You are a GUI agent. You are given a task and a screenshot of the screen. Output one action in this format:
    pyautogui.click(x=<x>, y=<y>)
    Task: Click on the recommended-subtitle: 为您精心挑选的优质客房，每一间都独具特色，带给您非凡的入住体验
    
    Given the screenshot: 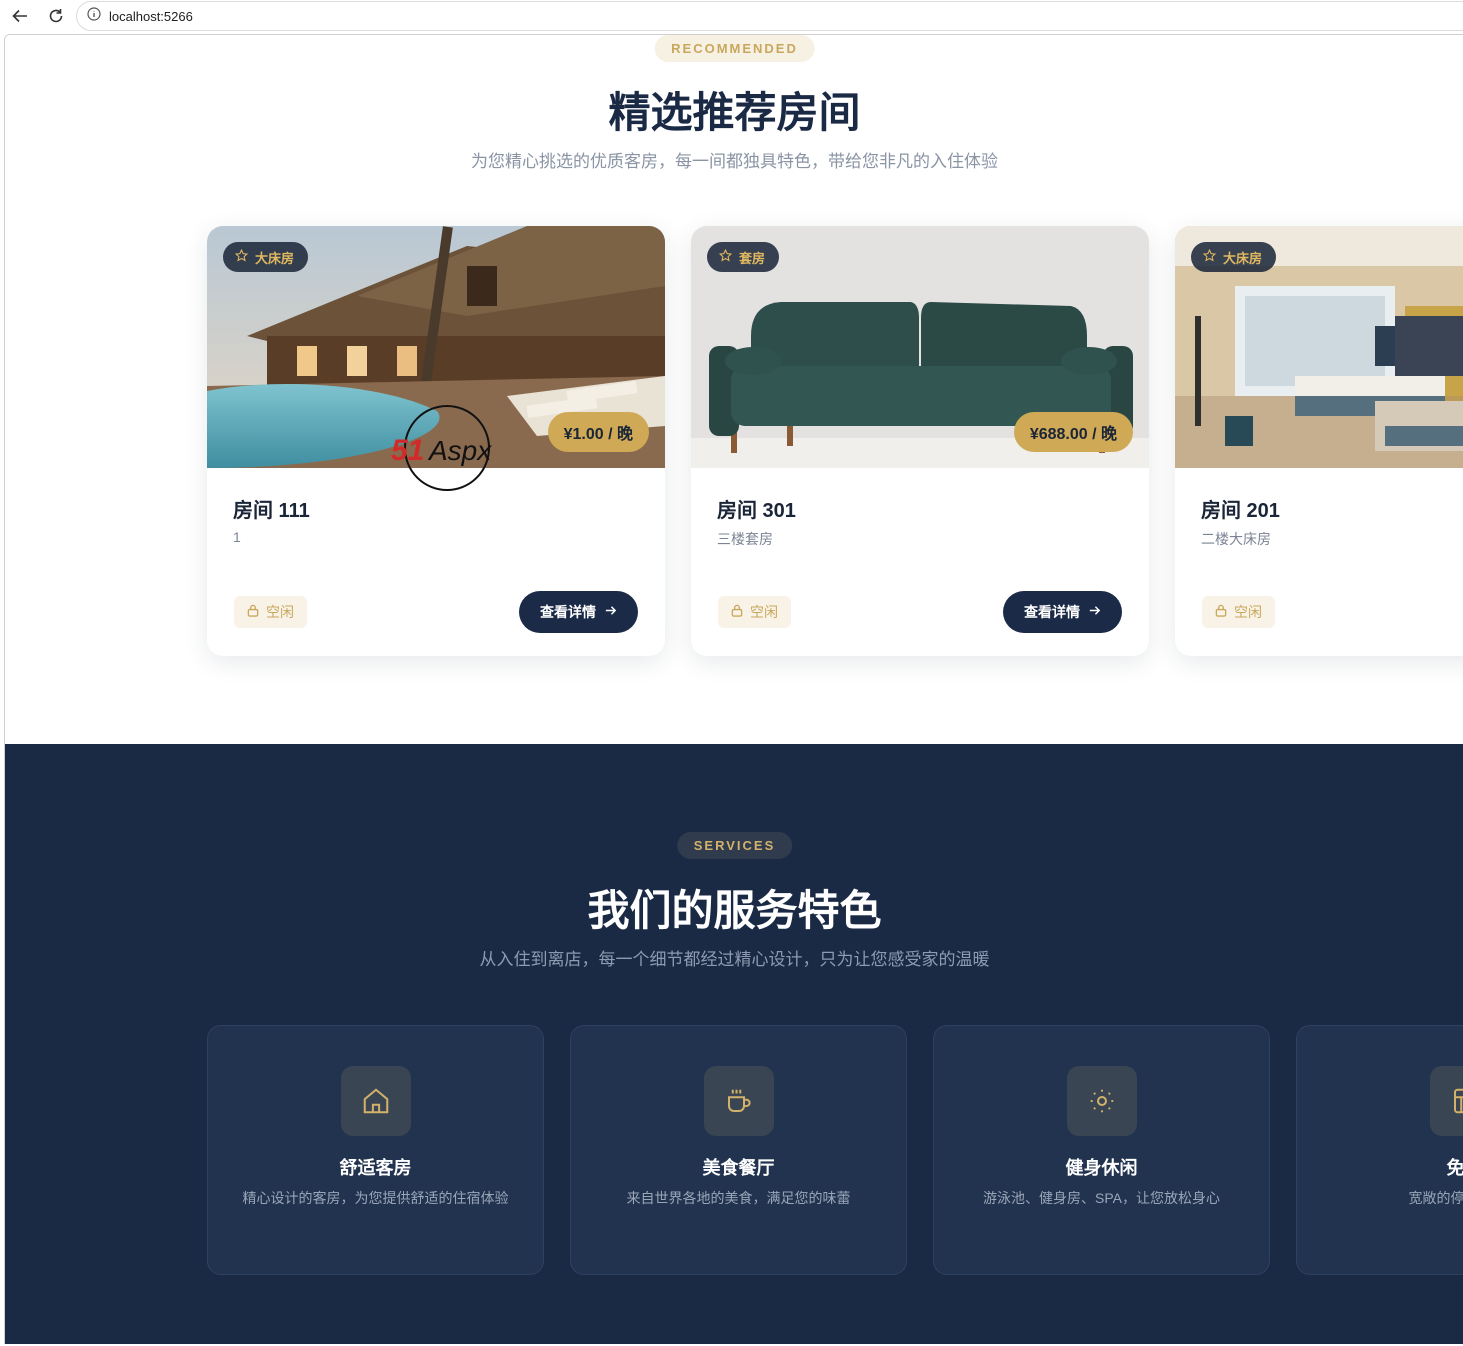 What is the action you would take?
    pyautogui.click(x=734, y=161)
    